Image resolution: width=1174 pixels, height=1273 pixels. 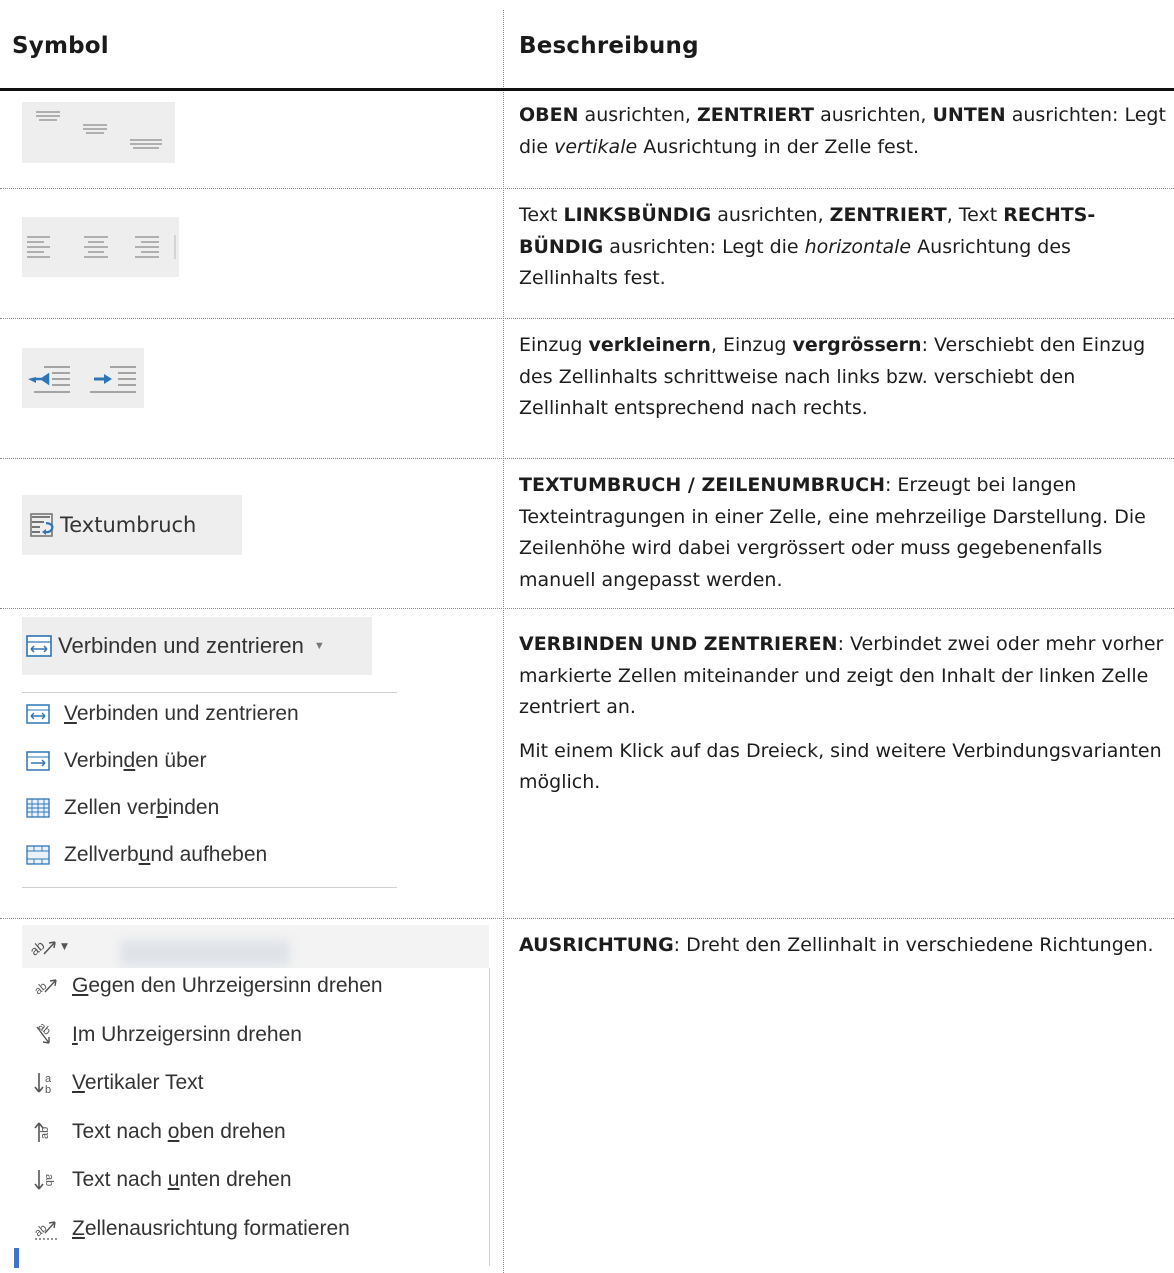 I want to click on label-part: nd aufheben, so click(x=209, y=854).